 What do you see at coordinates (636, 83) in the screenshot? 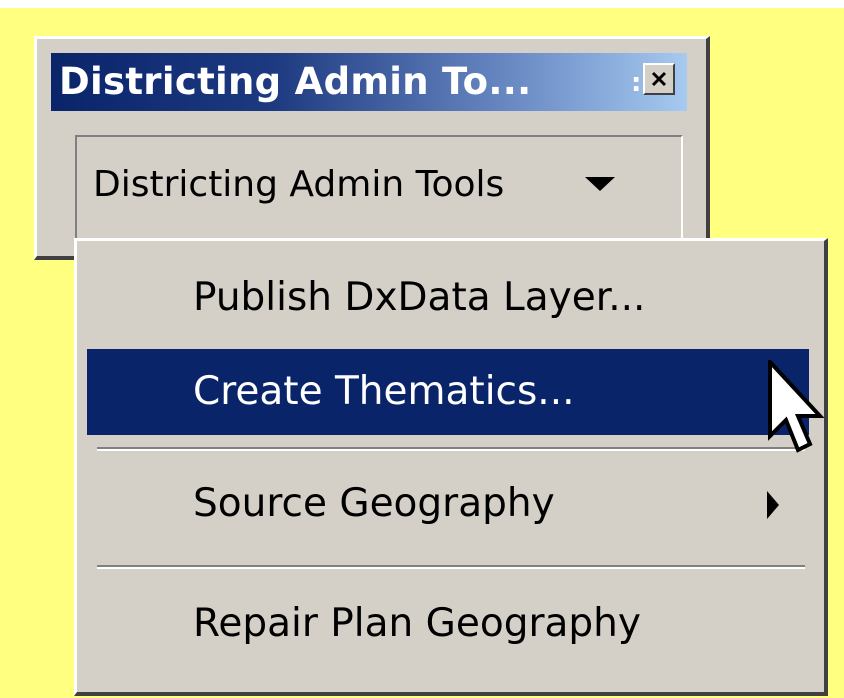
I see `title-grip: :` at bounding box center [636, 83].